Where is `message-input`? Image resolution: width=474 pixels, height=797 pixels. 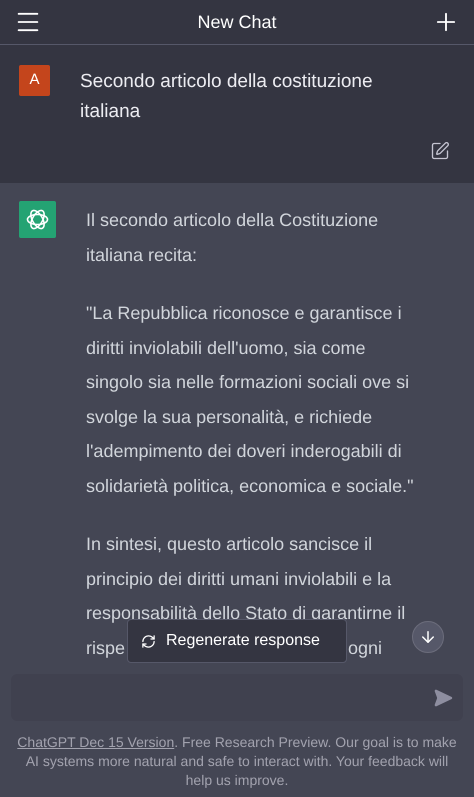 message-input is located at coordinates (237, 697).